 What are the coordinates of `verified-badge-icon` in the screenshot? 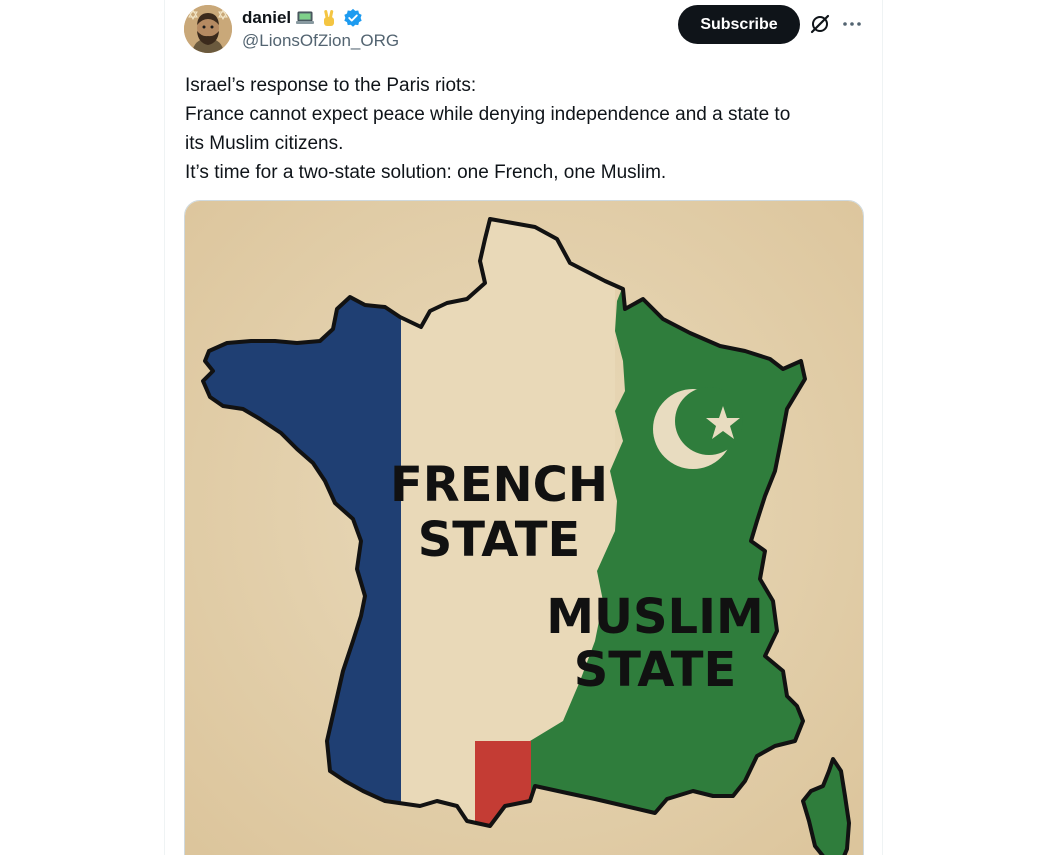 It's located at (353, 18).